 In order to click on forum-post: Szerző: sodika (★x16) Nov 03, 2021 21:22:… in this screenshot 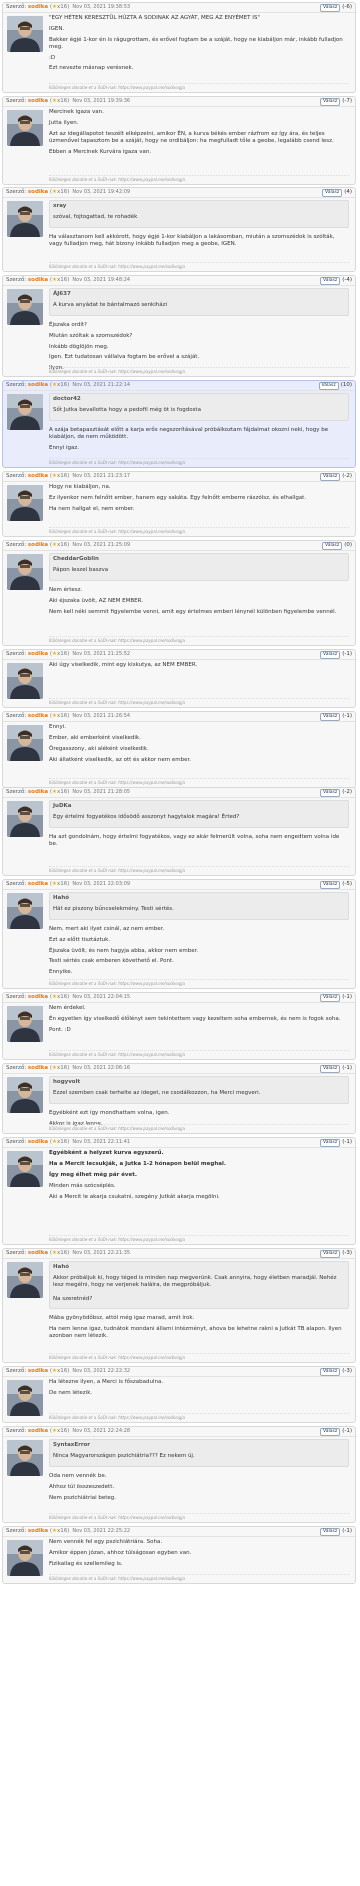, I will do `click(179, 424)`.